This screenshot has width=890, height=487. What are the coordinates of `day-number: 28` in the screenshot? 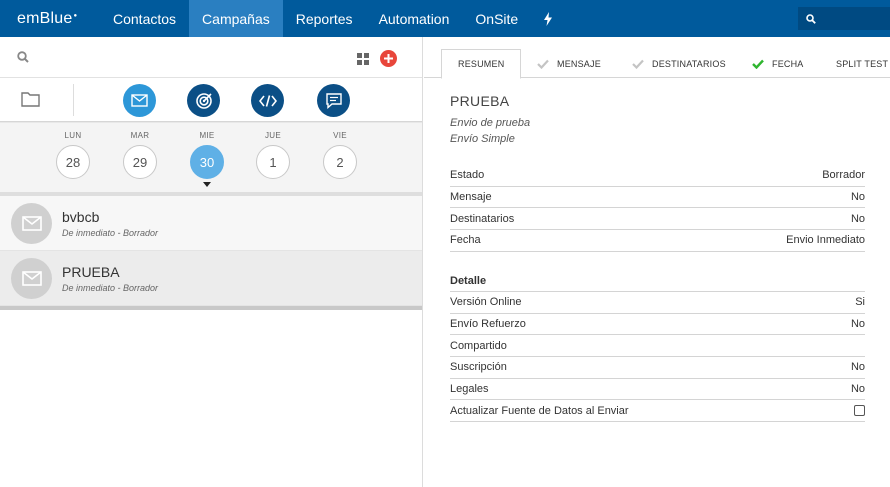 It's located at (73, 162).